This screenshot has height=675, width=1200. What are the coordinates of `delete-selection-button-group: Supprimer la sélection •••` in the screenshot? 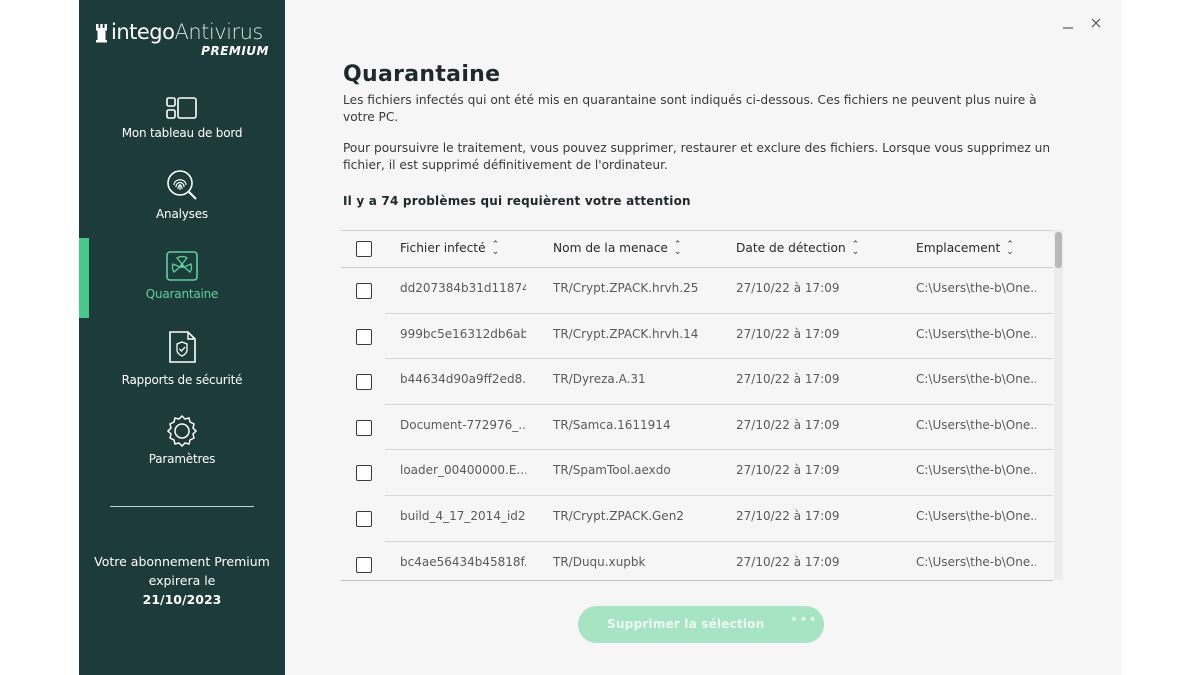 It's located at (701, 624).